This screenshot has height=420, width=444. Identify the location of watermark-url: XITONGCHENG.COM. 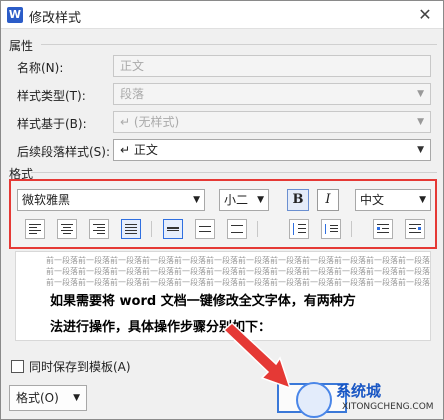
(388, 407).